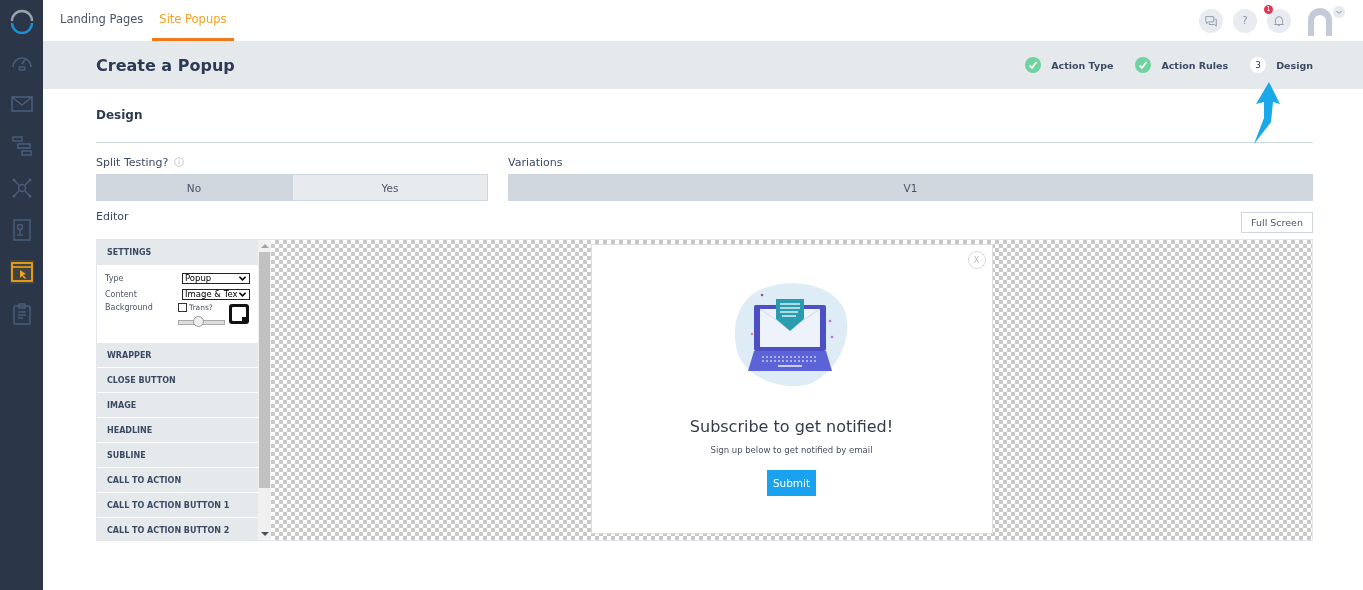  What do you see at coordinates (21, 272) in the screenshot?
I see `popup-window-icon` at bounding box center [21, 272].